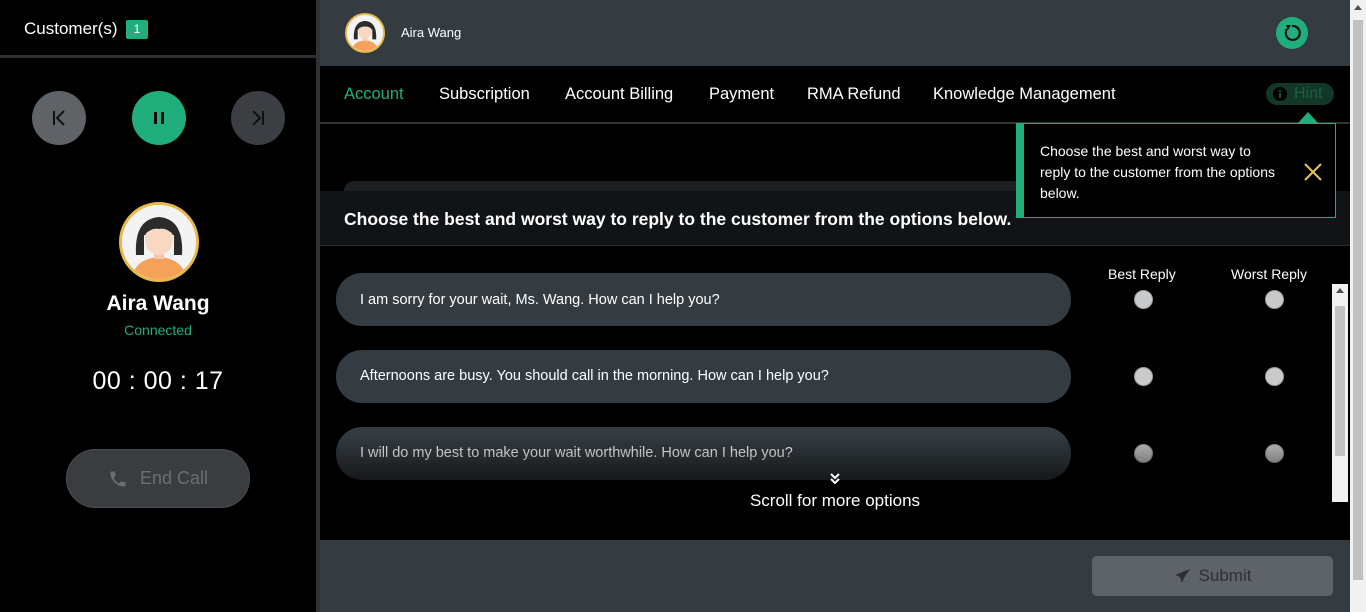  I want to click on next-customer-button, so click(258, 118).